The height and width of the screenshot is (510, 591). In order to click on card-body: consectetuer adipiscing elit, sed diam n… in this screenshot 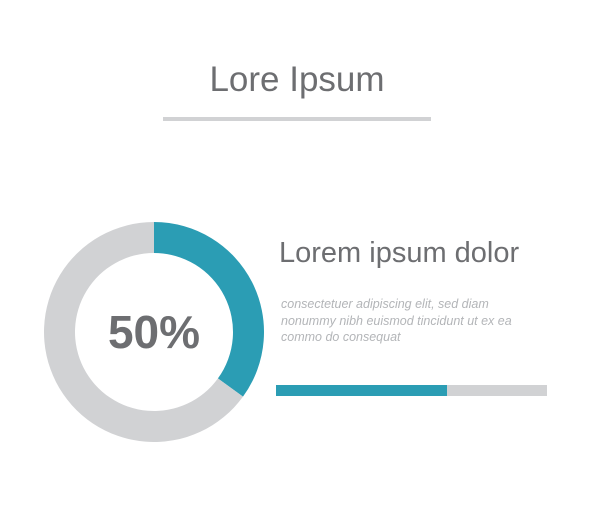, I will do `click(418, 321)`.